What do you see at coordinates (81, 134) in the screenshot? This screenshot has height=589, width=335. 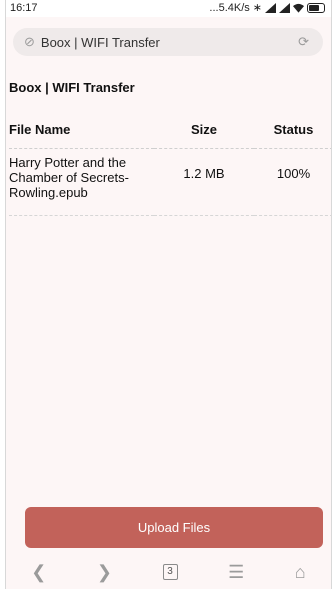 I see `header-file-name: File Name` at bounding box center [81, 134].